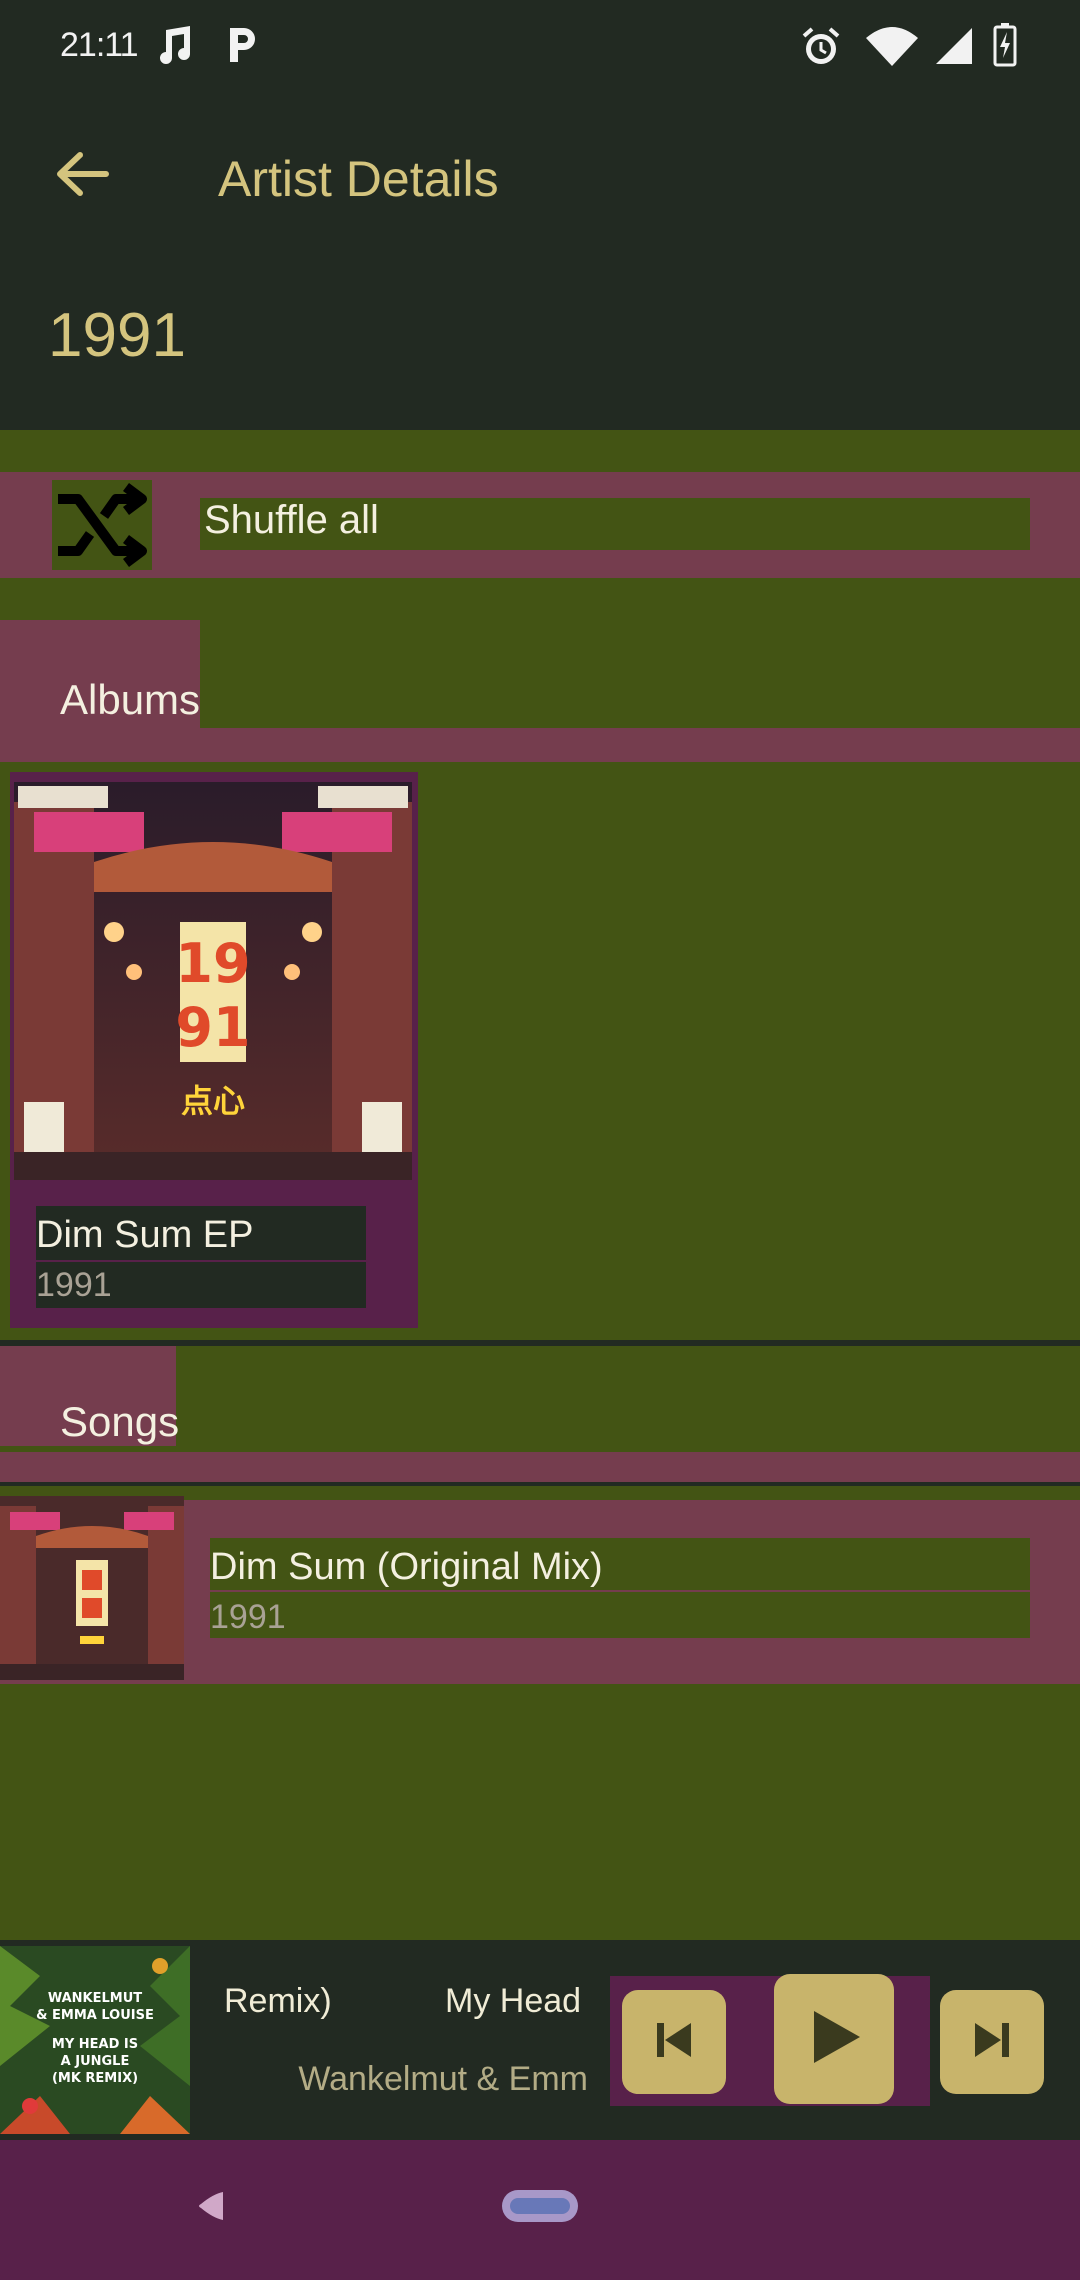 The width and height of the screenshot is (1080, 2280). Describe the element at coordinates (954, 48) in the screenshot. I see `signal-icon` at that location.